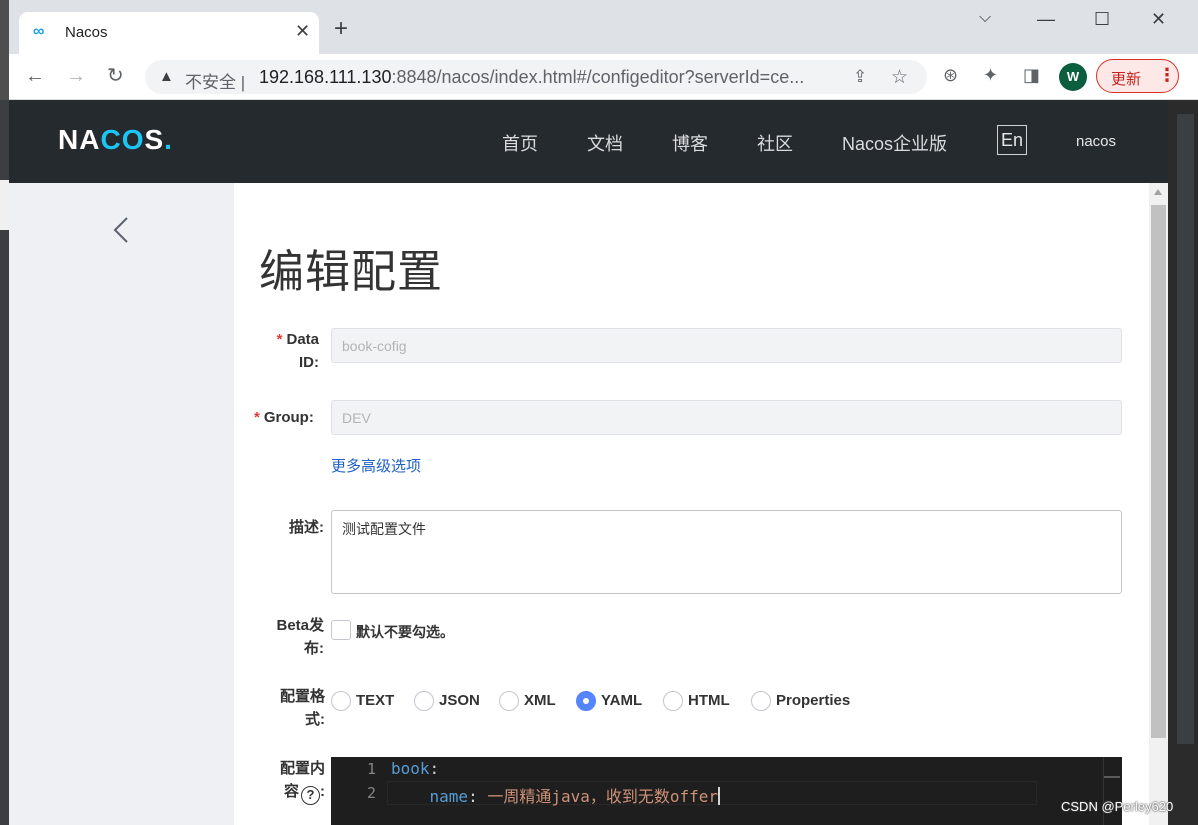 The width and height of the screenshot is (1198, 825). What do you see at coordinates (1158, 19) in the screenshot?
I see `close-window-button: ✕` at bounding box center [1158, 19].